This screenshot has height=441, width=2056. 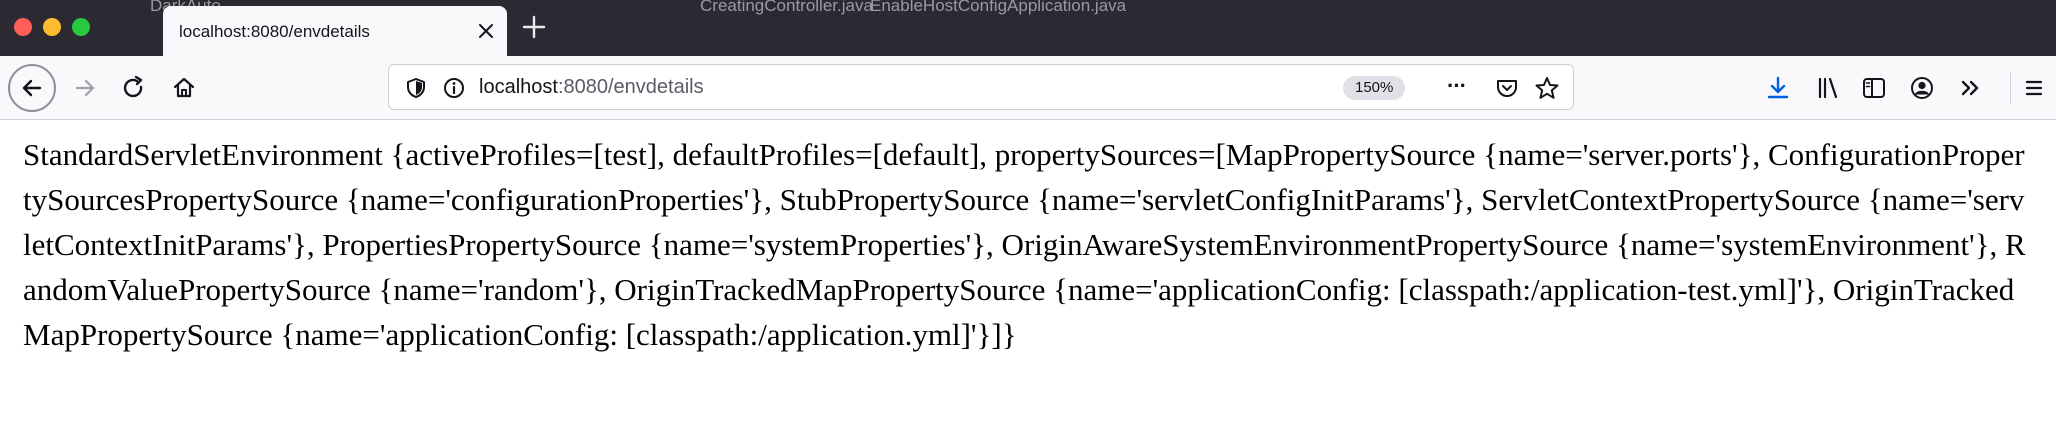 I want to click on background-tab-text: EnableHostConfigApplication.java, so click(x=998, y=7).